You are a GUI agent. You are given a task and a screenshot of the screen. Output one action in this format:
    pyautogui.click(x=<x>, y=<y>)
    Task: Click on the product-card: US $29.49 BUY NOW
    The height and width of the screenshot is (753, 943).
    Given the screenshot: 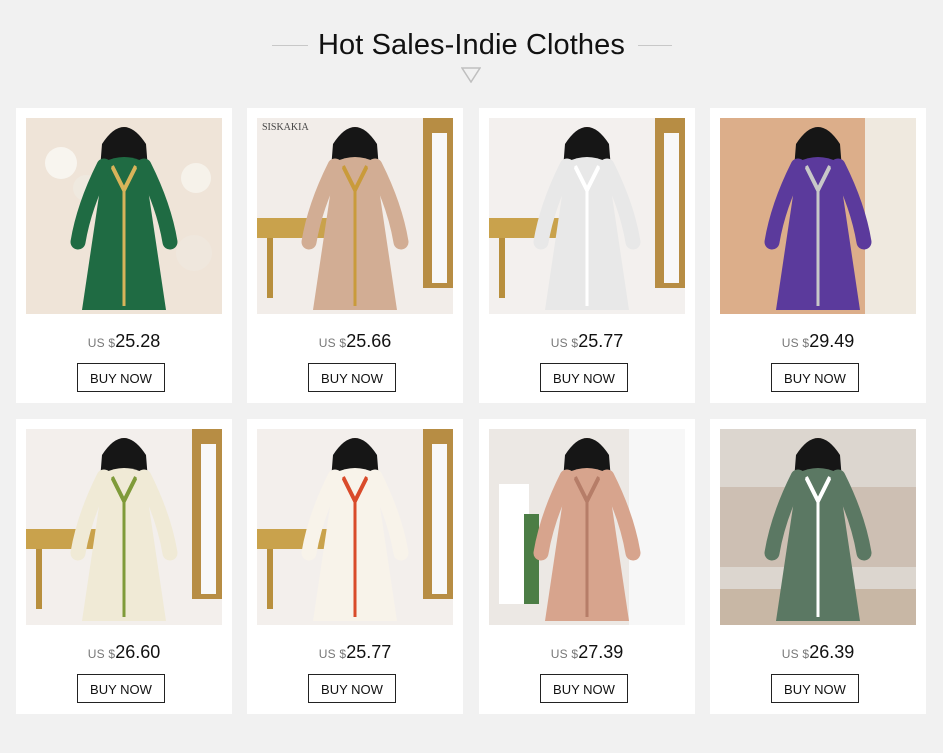 What is the action you would take?
    pyautogui.click(x=818, y=255)
    